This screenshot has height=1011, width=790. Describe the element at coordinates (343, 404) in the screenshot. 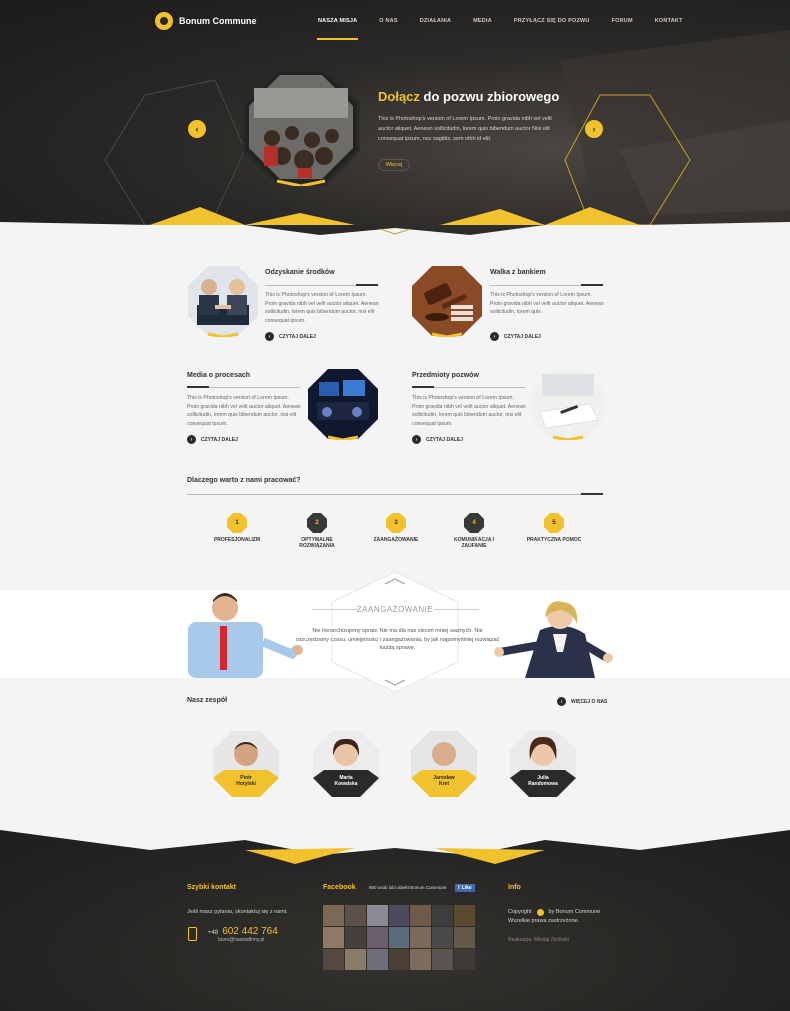

I see `service-image-studio` at that location.